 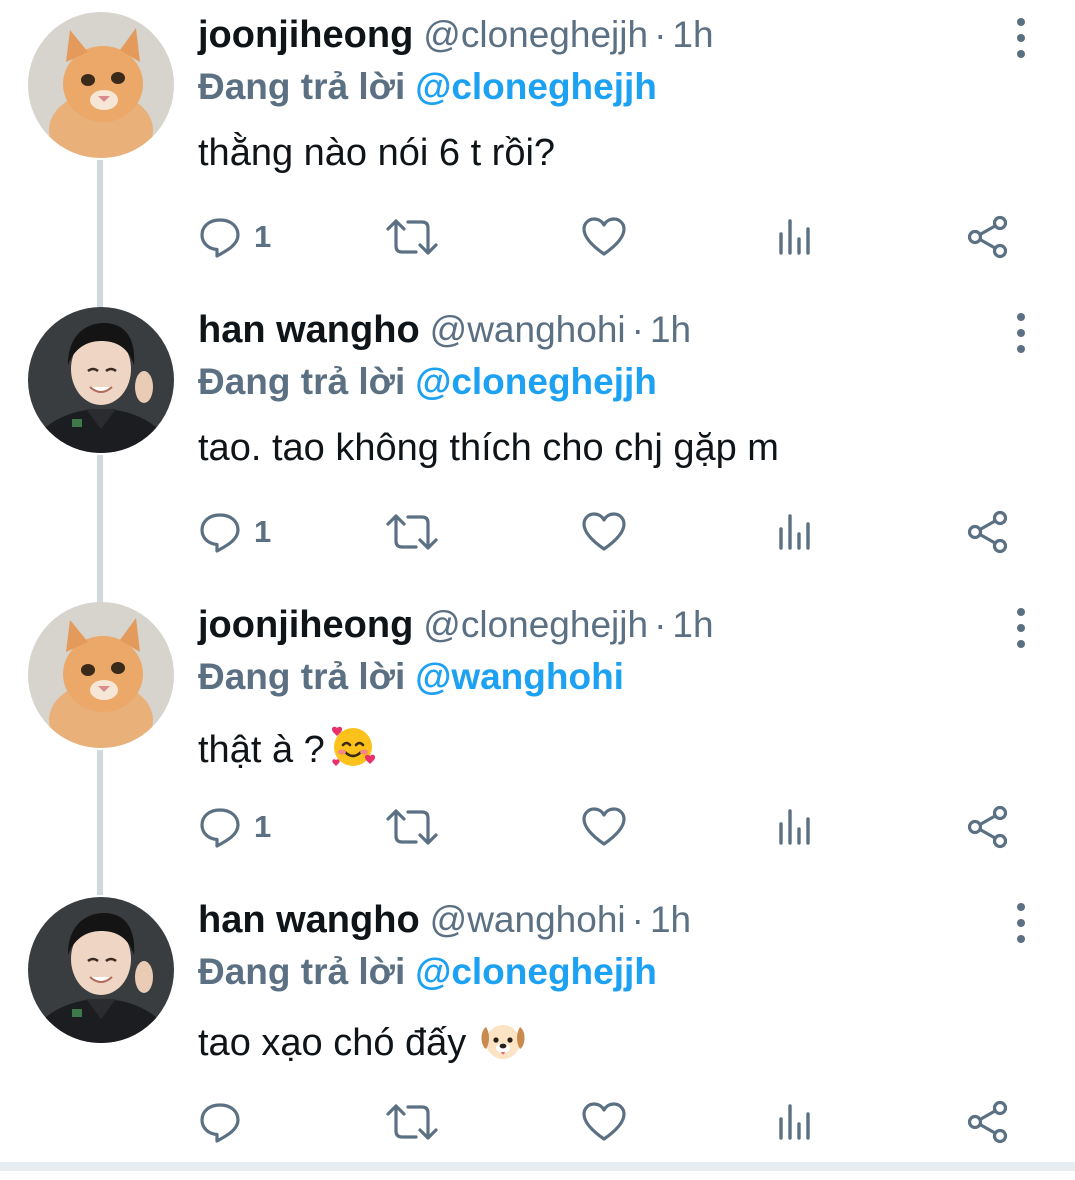 I want to click on tweet-header: han wangho @wanghohi · 1h, so click(x=444, y=334).